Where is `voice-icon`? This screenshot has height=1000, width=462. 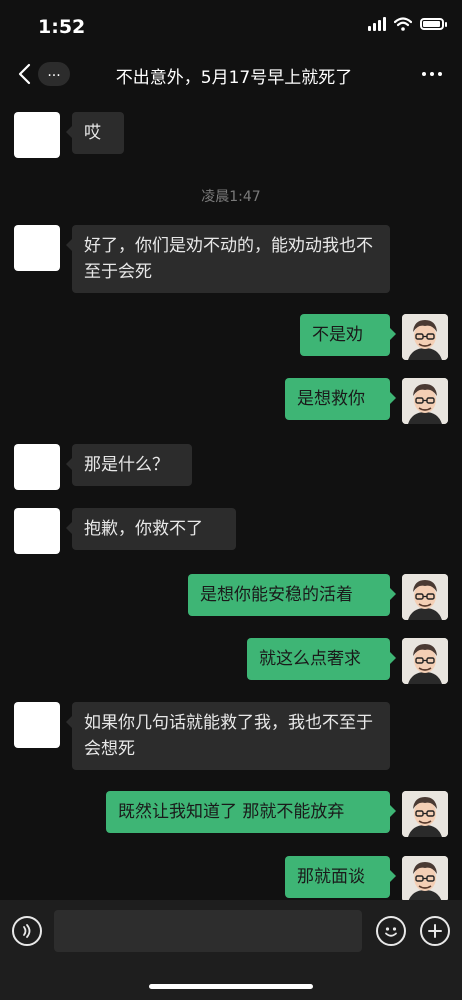 voice-icon is located at coordinates (27, 931).